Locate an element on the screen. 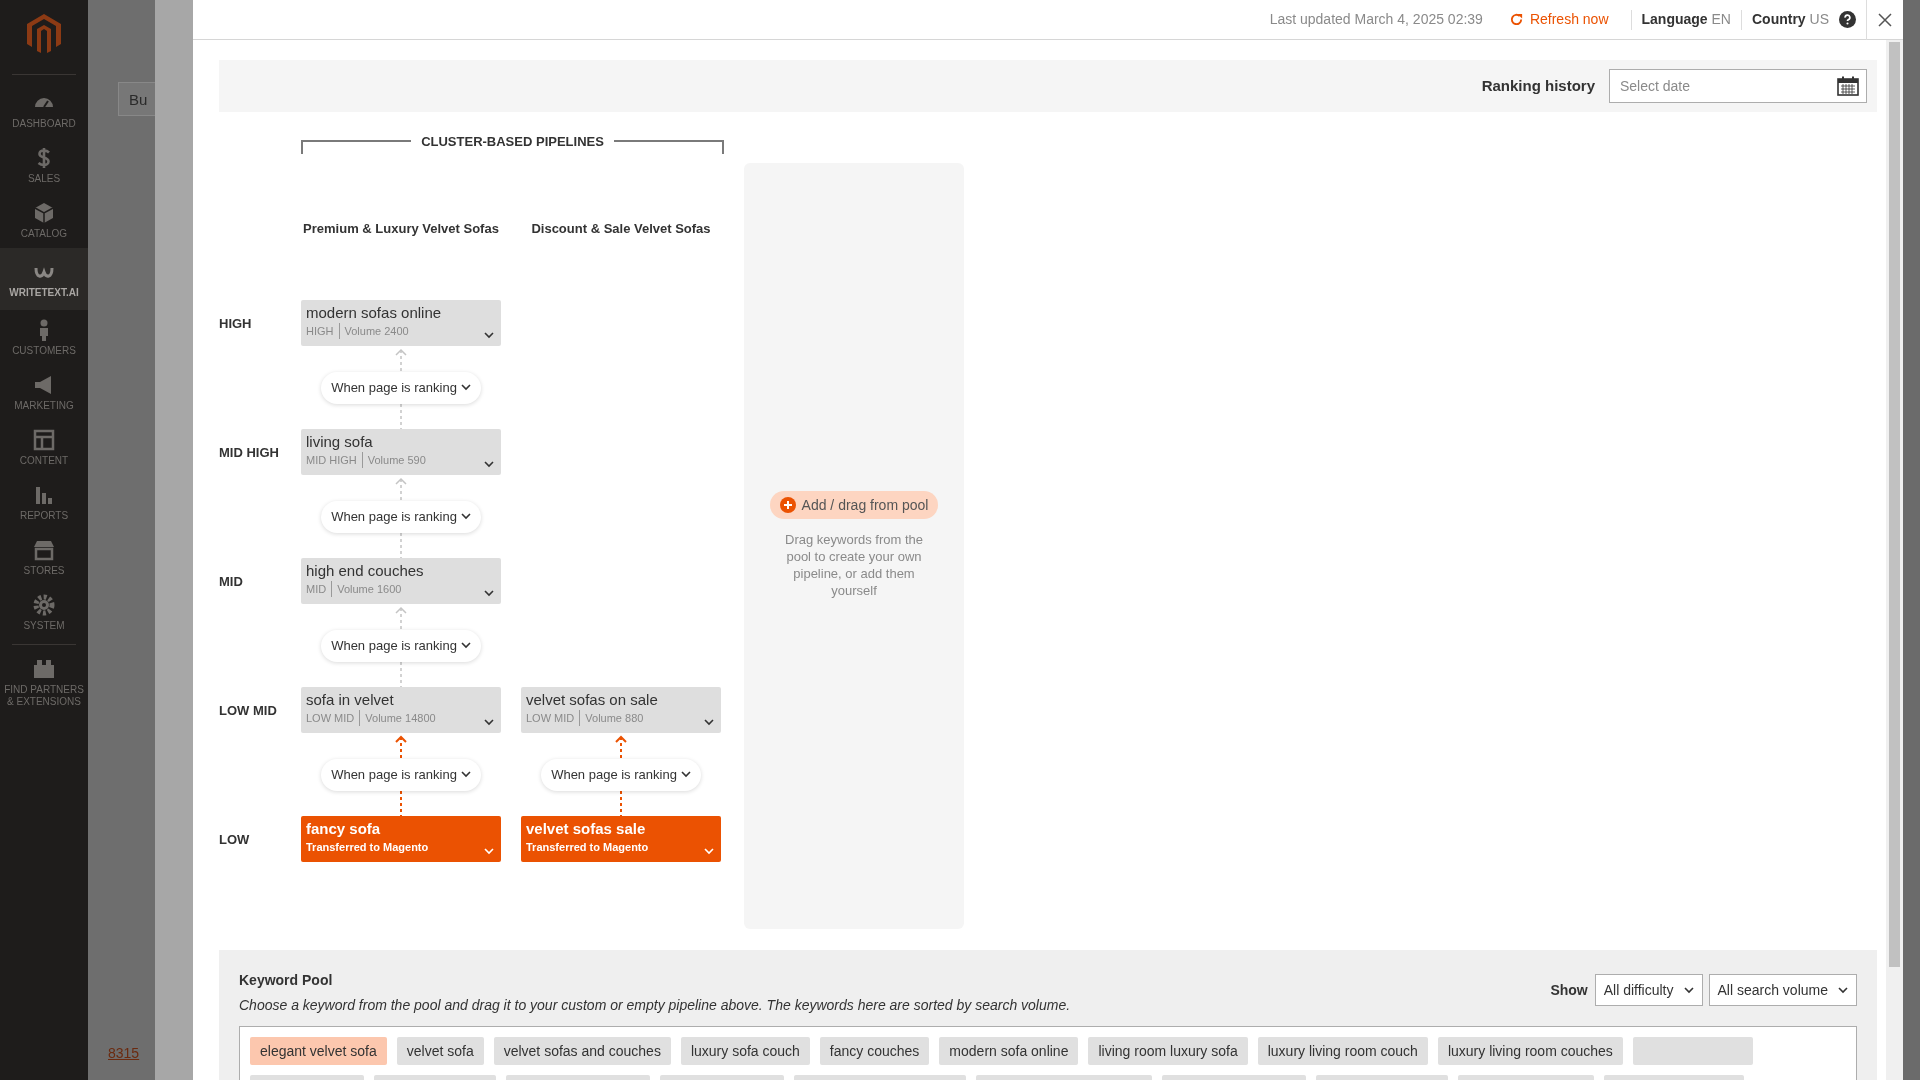 The height and width of the screenshot is (1080, 1920). keyword-chip: luxury living room couches is located at coordinates (1530, 1051).